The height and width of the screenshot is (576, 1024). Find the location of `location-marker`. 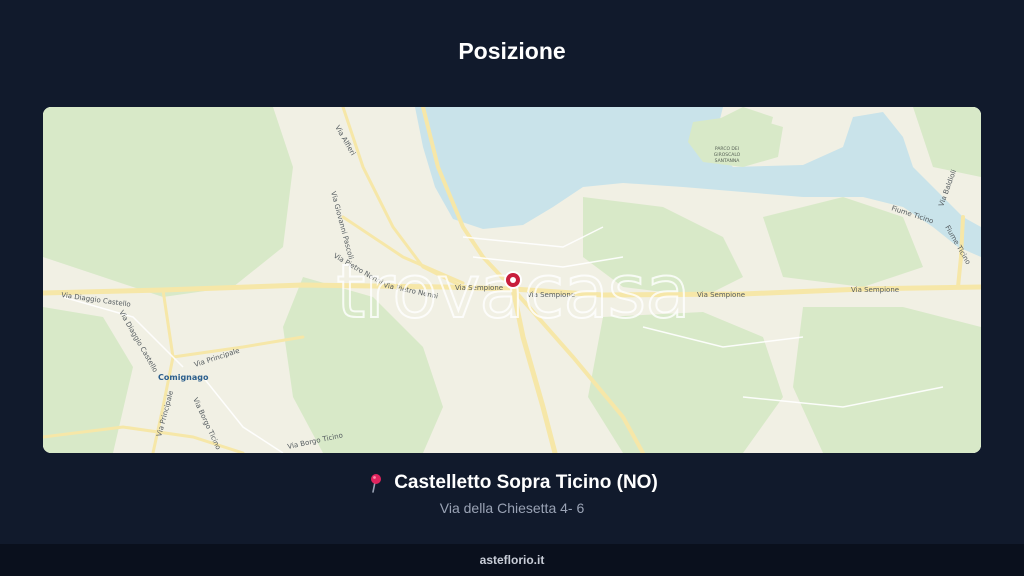

location-marker is located at coordinates (513, 280).